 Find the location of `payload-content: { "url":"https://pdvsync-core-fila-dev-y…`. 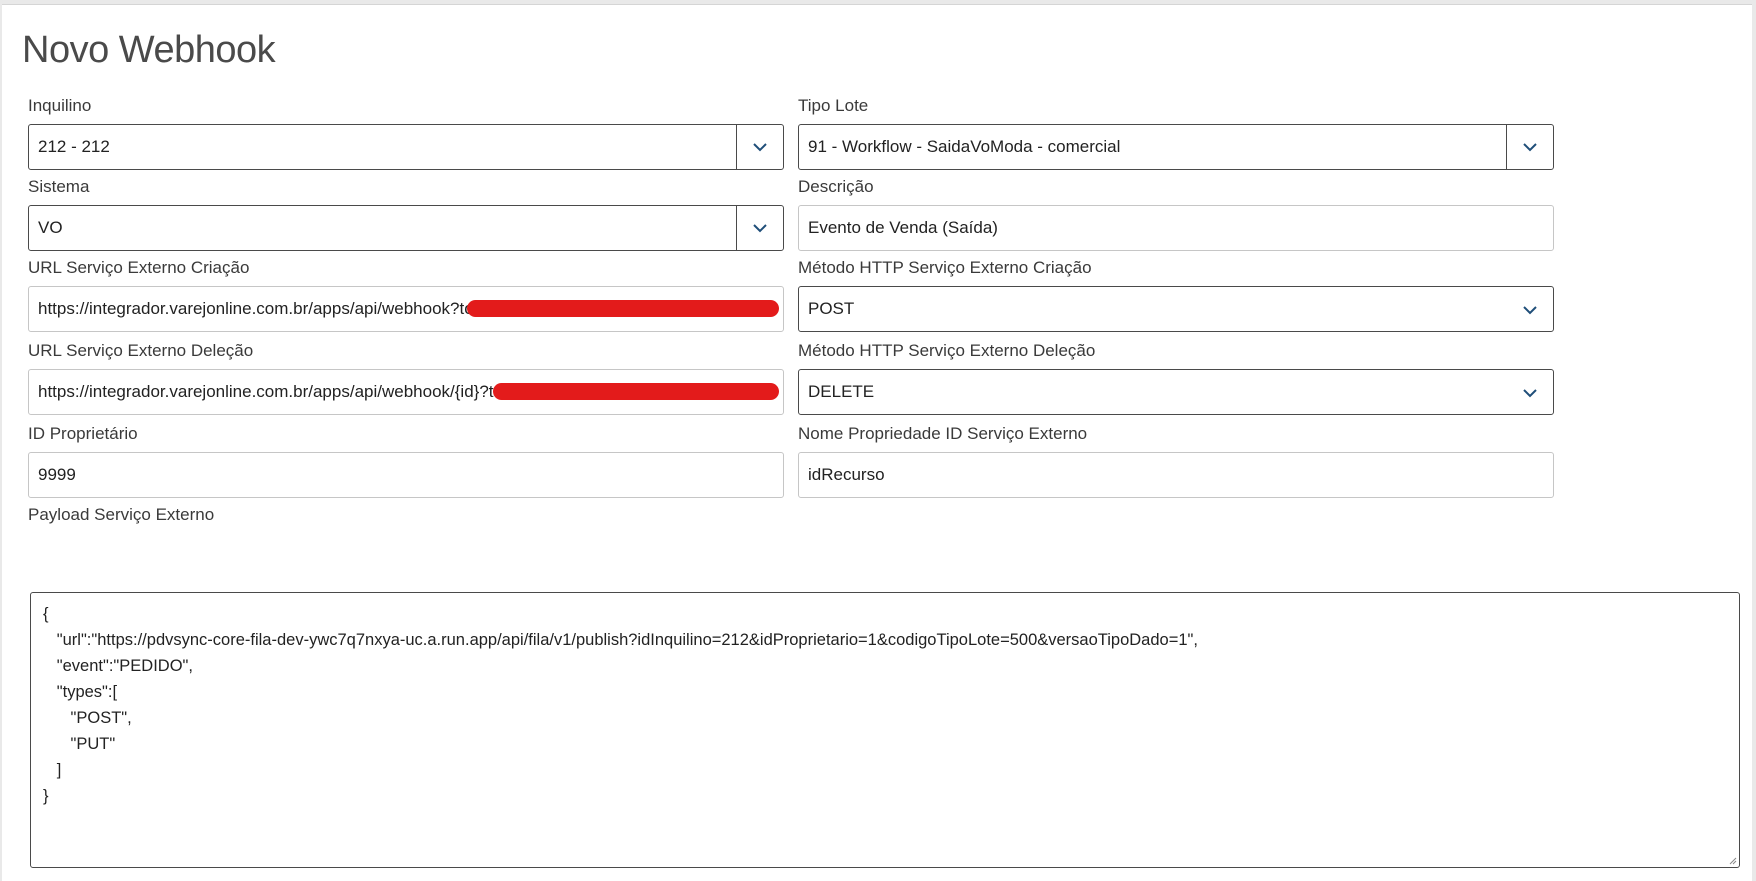

payload-content: { "url":"https://pdvsync-core-fila-dev-y… is located at coordinates (620, 705).